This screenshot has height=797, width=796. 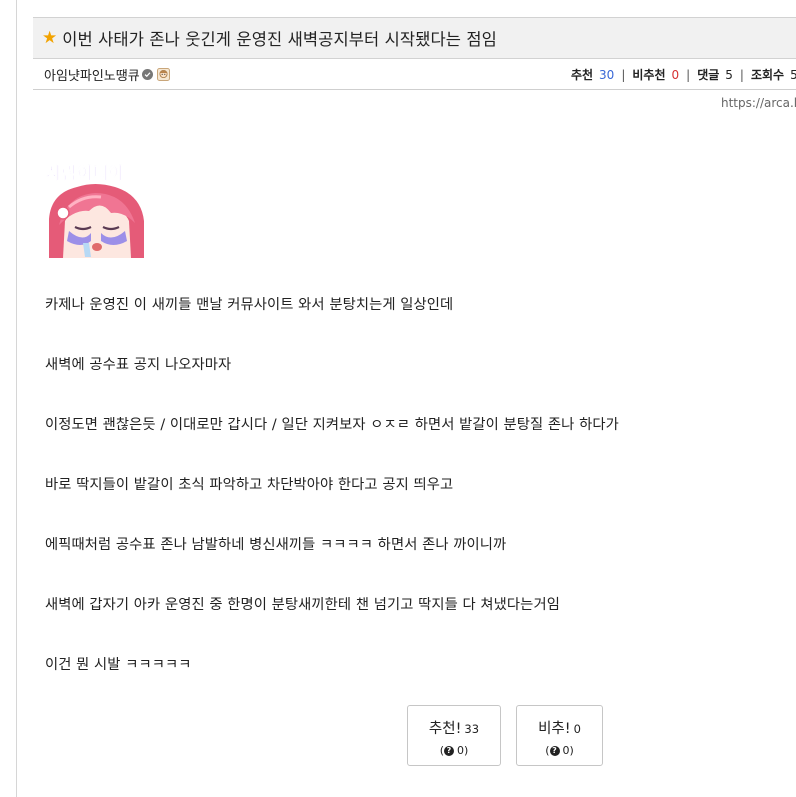 What do you see at coordinates (16, 398) in the screenshot?
I see `left-border` at bounding box center [16, 398].